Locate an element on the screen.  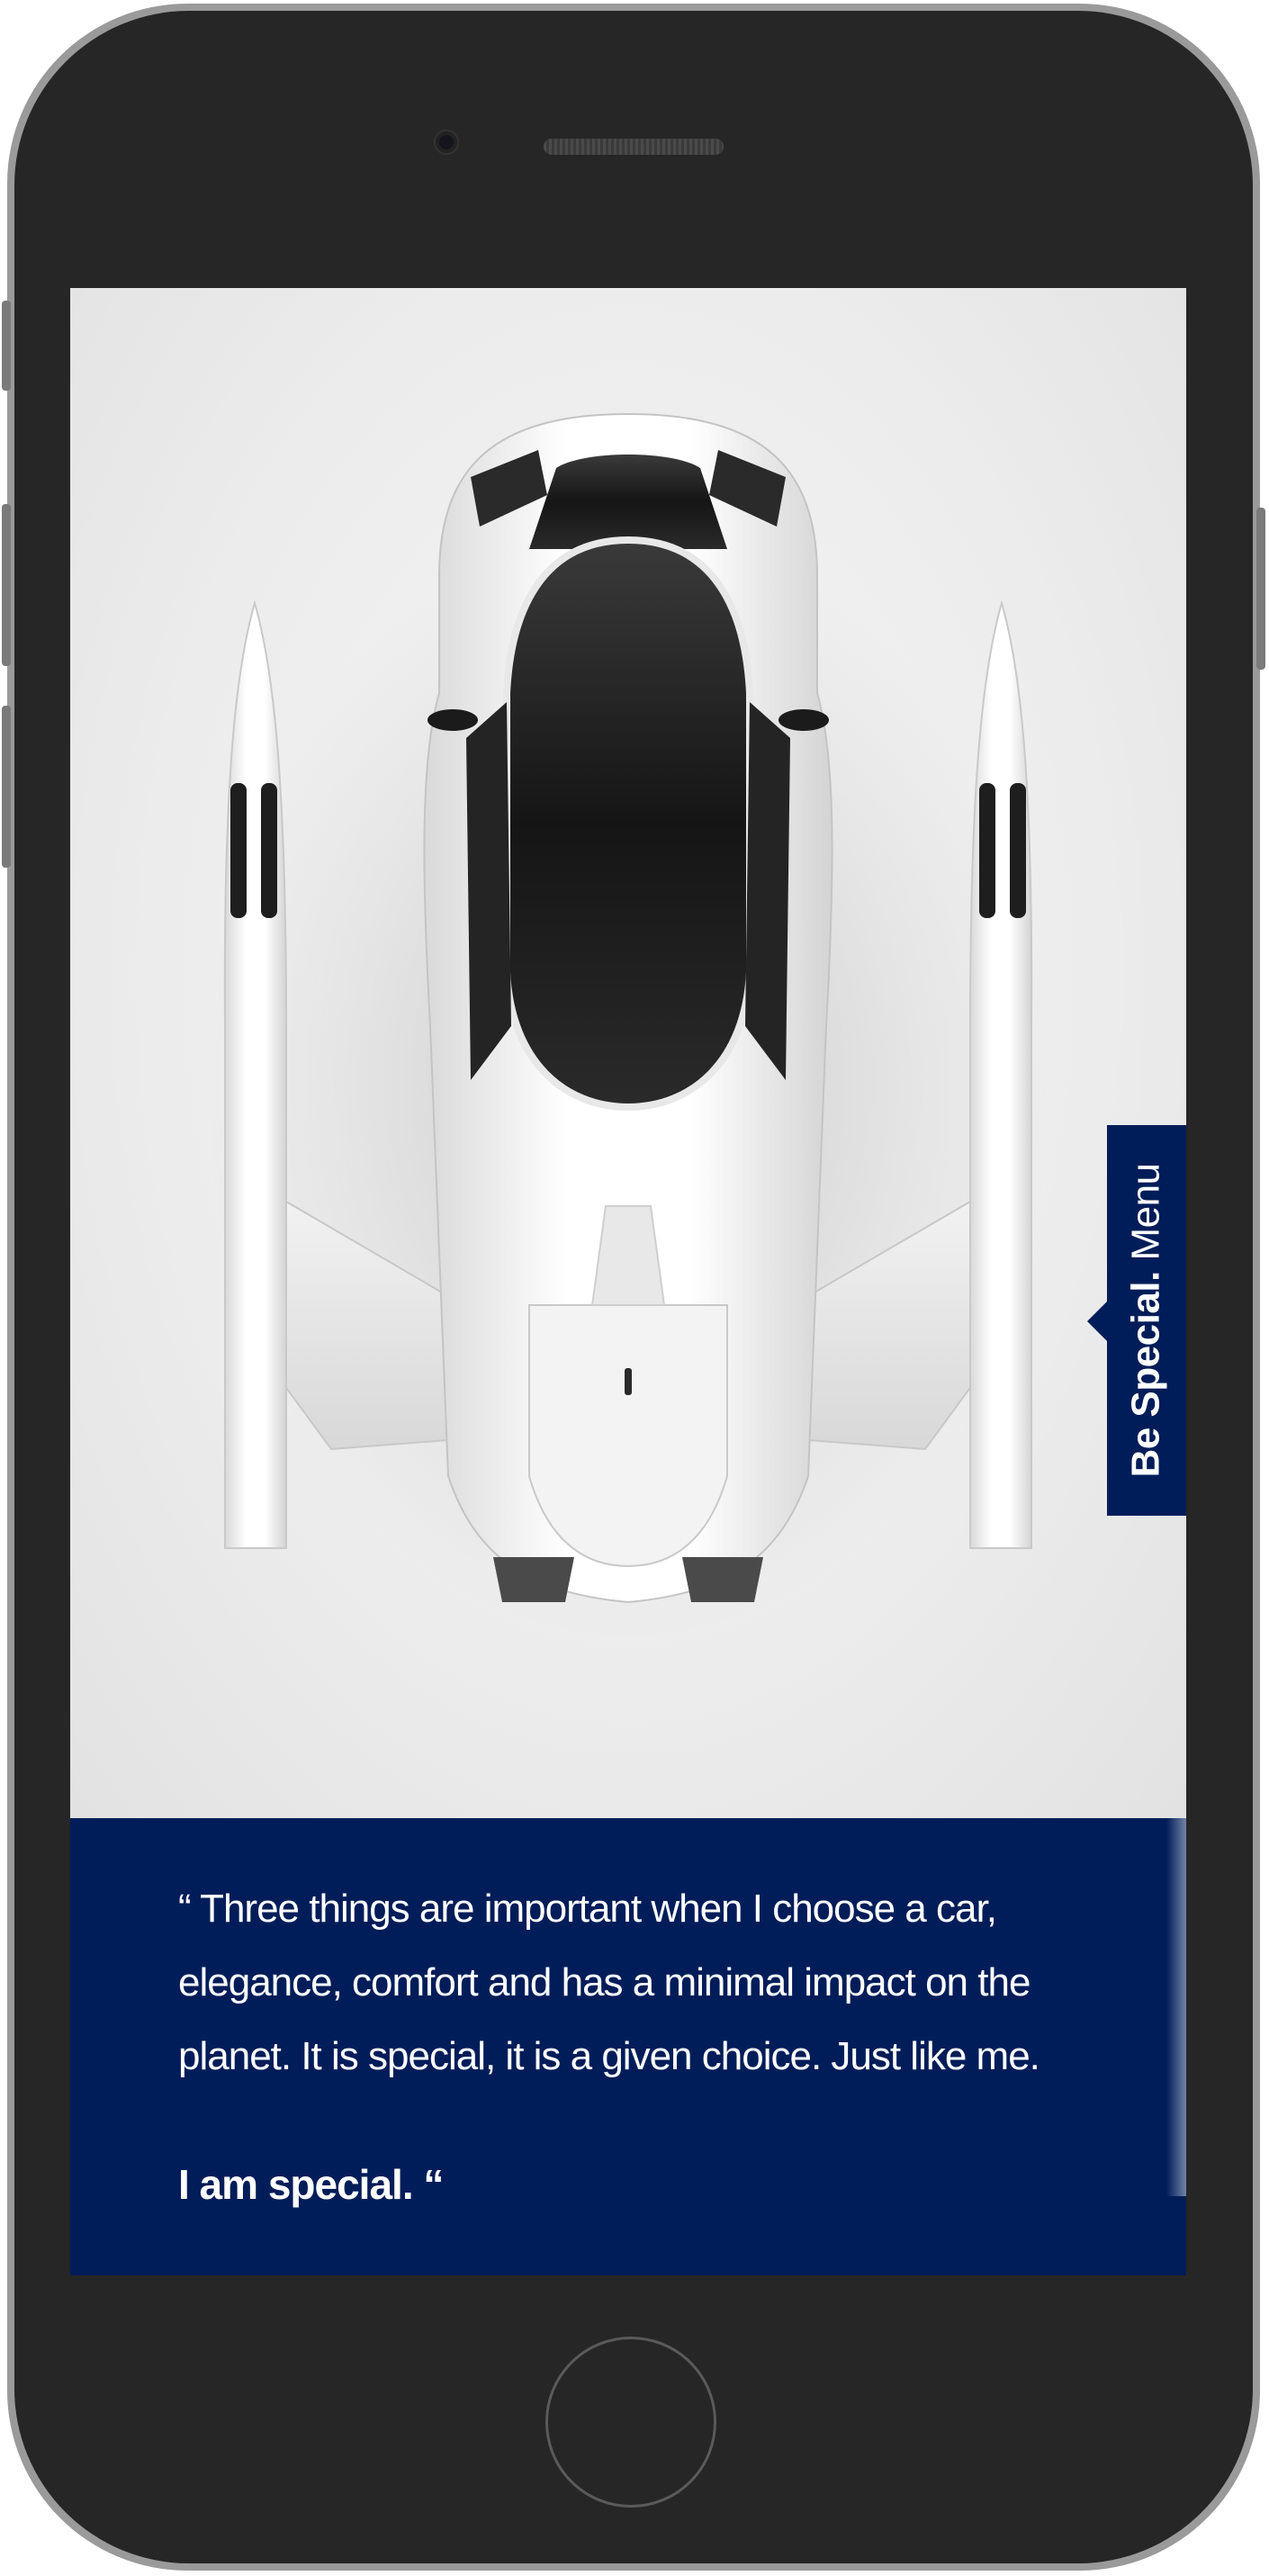
mute-switch is located at coordinates (6, 346).